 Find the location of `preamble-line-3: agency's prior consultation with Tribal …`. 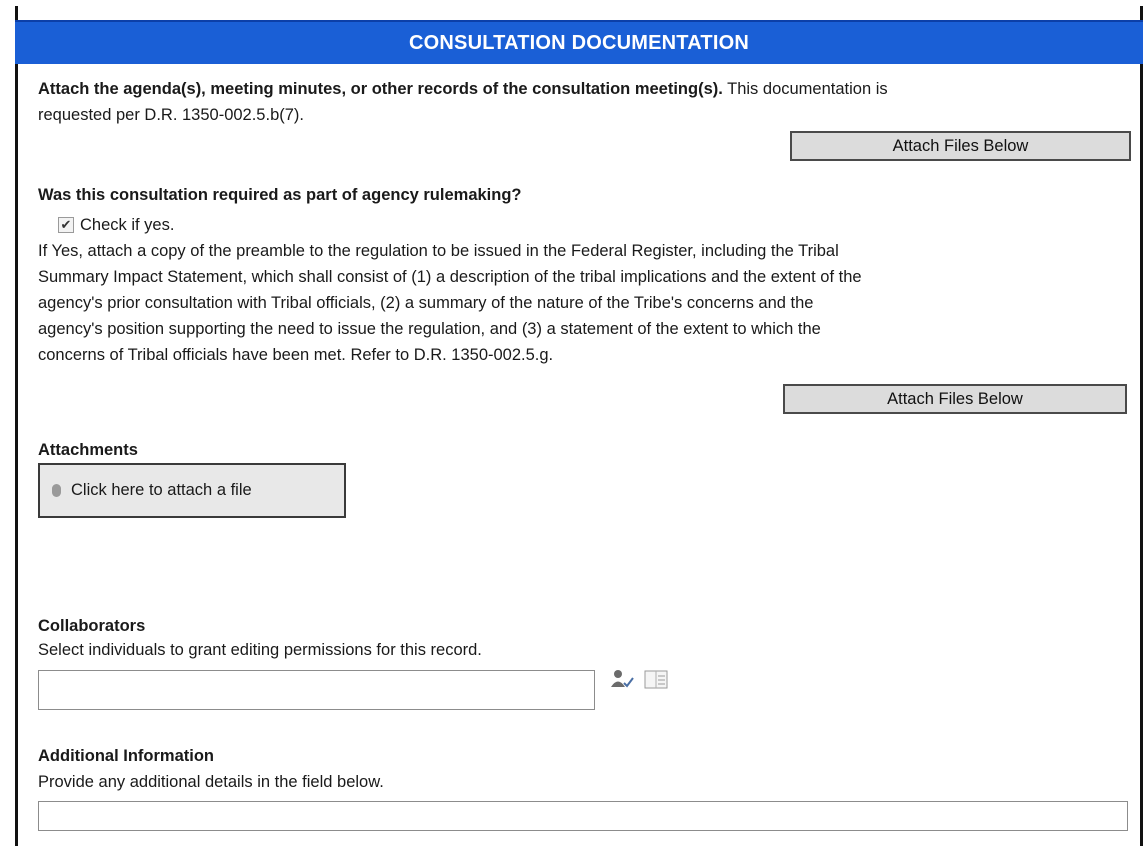

preamble-line-3: agency's prior consultation with Tribal … is located at coordinates (426, 303).